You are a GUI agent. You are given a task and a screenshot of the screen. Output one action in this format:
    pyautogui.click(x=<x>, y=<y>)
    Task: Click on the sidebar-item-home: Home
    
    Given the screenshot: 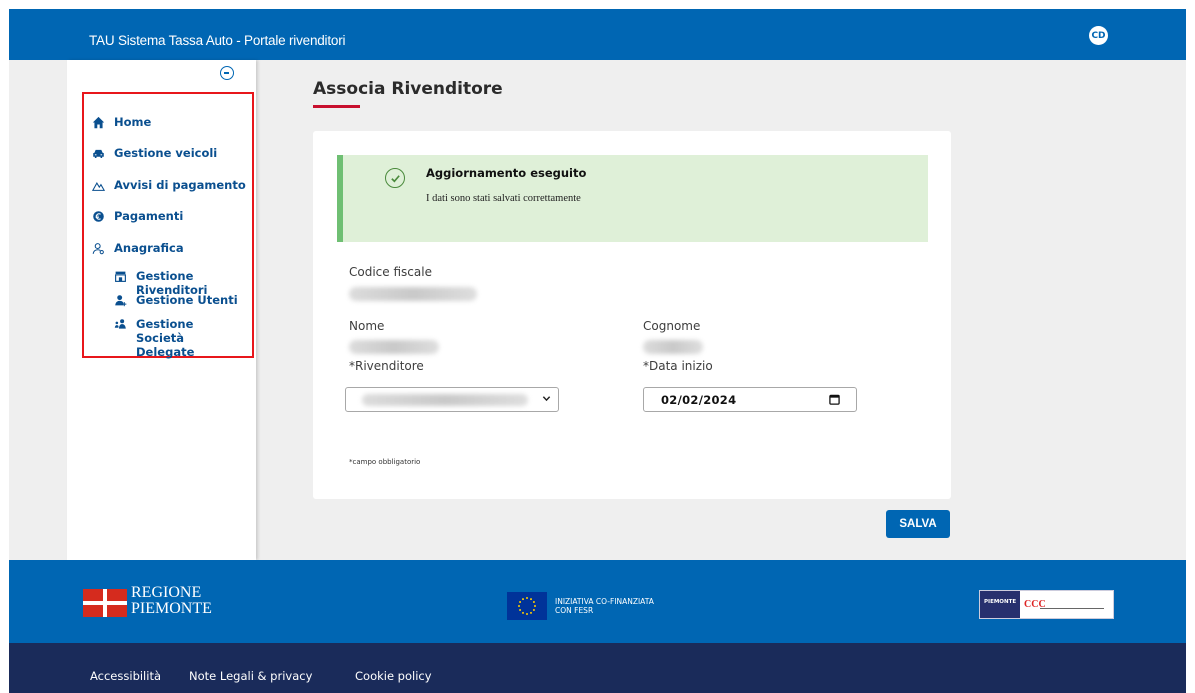 What is the action you would take?
    pyautogui.click(x=121, y=122)
    